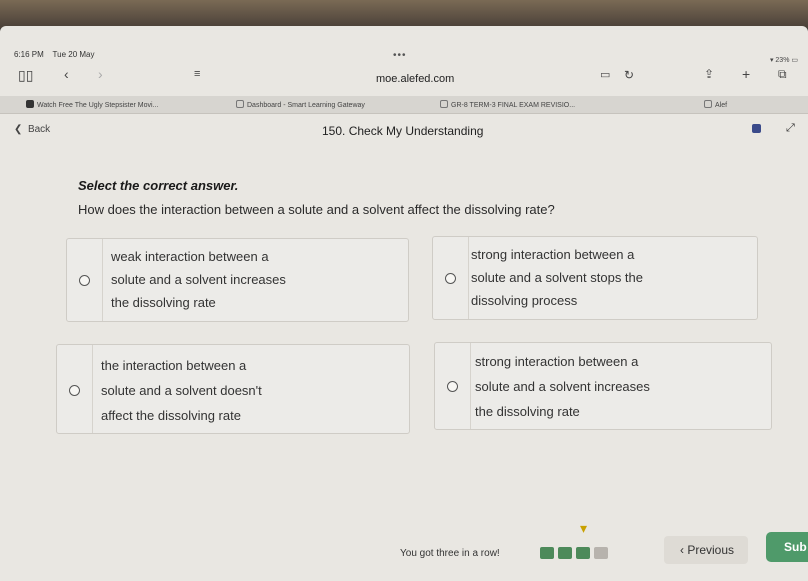 The image size is (808, 581). Describe the element at coordinates (682, 550) in the screenshot. I see `chevron-left-icon: ‹` at that location.